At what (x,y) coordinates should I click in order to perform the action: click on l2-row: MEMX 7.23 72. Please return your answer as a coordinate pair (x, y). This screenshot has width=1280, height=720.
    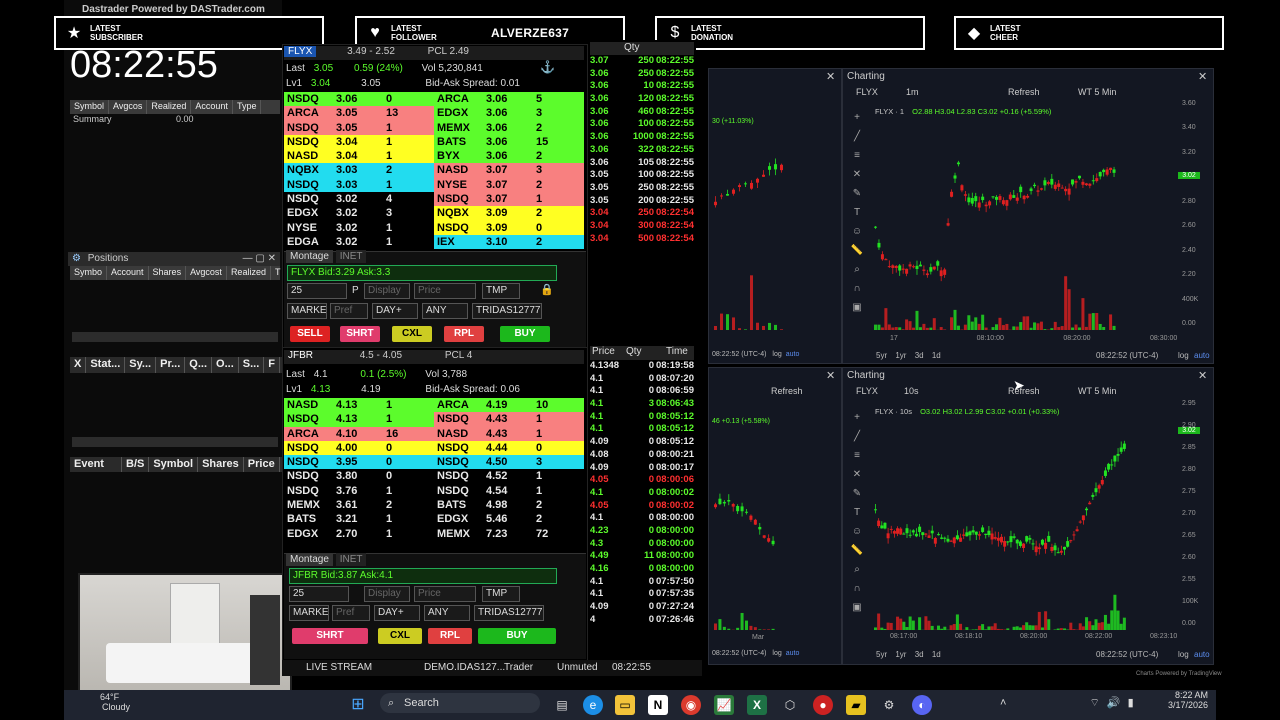
    Looking at the image, I should click on (509, 533).